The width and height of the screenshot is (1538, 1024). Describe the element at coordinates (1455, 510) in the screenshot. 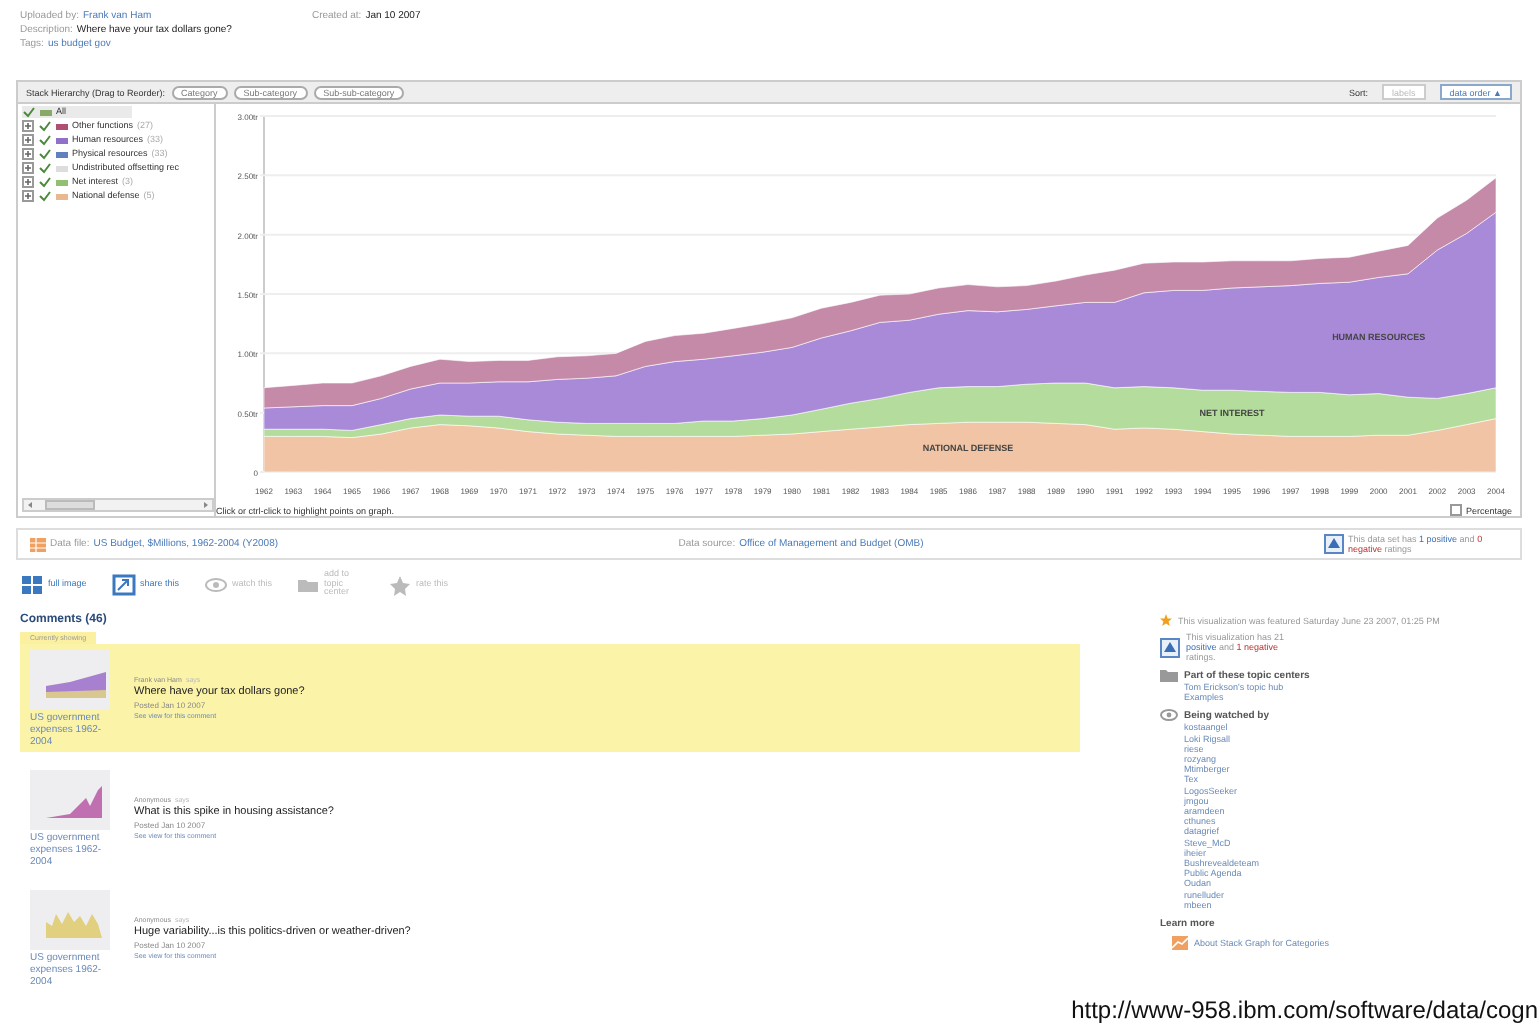

I see `percentage-checkbox` at that location.